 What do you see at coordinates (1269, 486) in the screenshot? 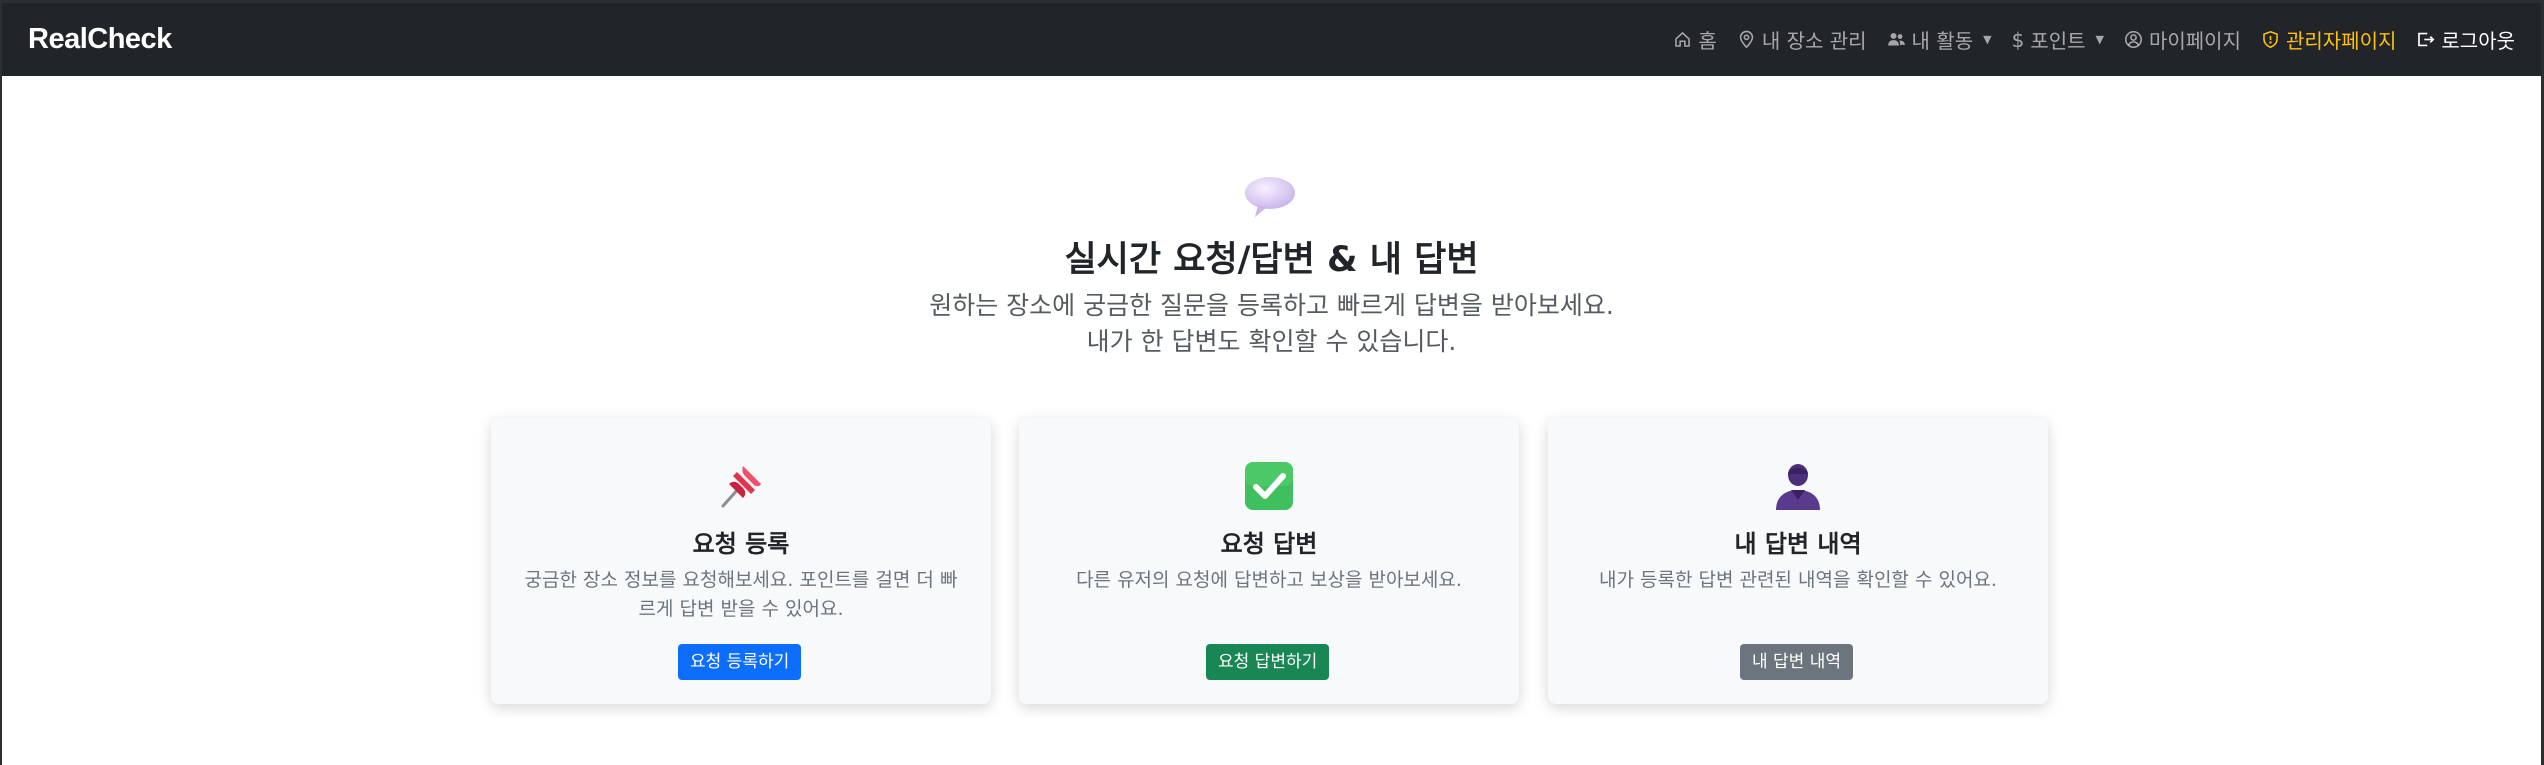
I see `check-mark-icon` at bounding box center [1269, 486].